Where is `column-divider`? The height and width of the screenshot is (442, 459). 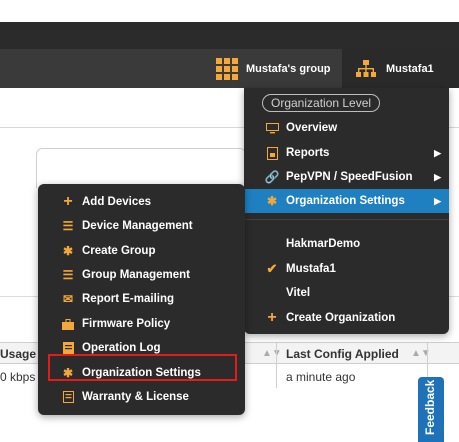 column-divider is located at coordinates (276, 365).